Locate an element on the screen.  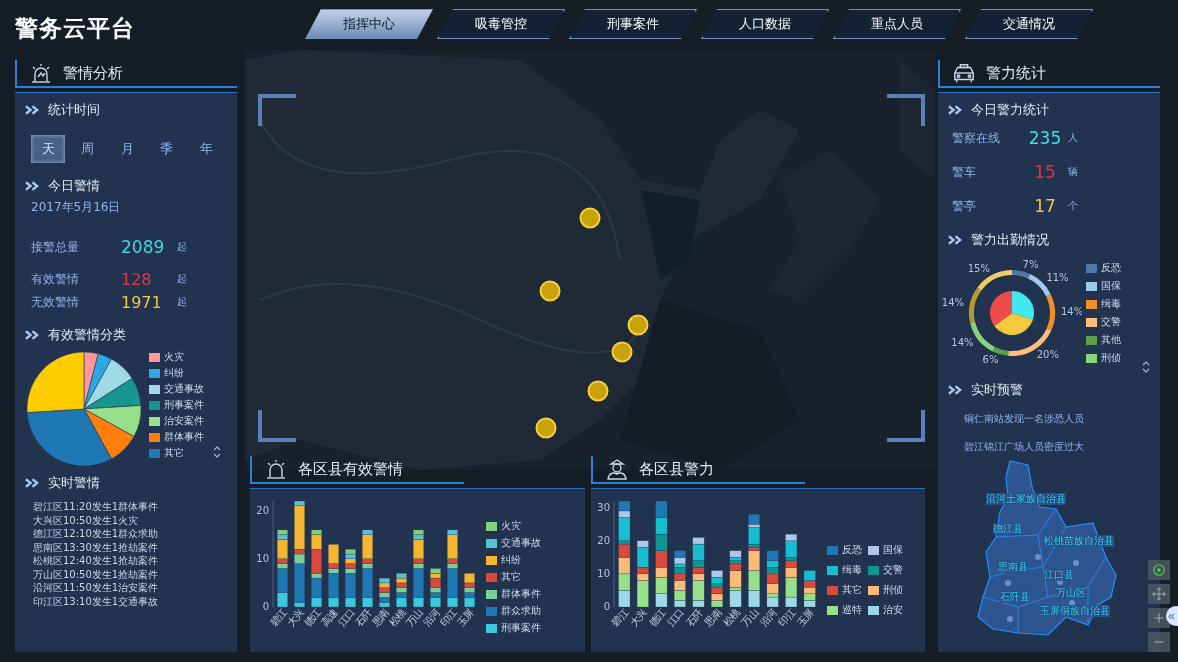
nav-tab: 刑事案件 is located at coordinates (633, 24).